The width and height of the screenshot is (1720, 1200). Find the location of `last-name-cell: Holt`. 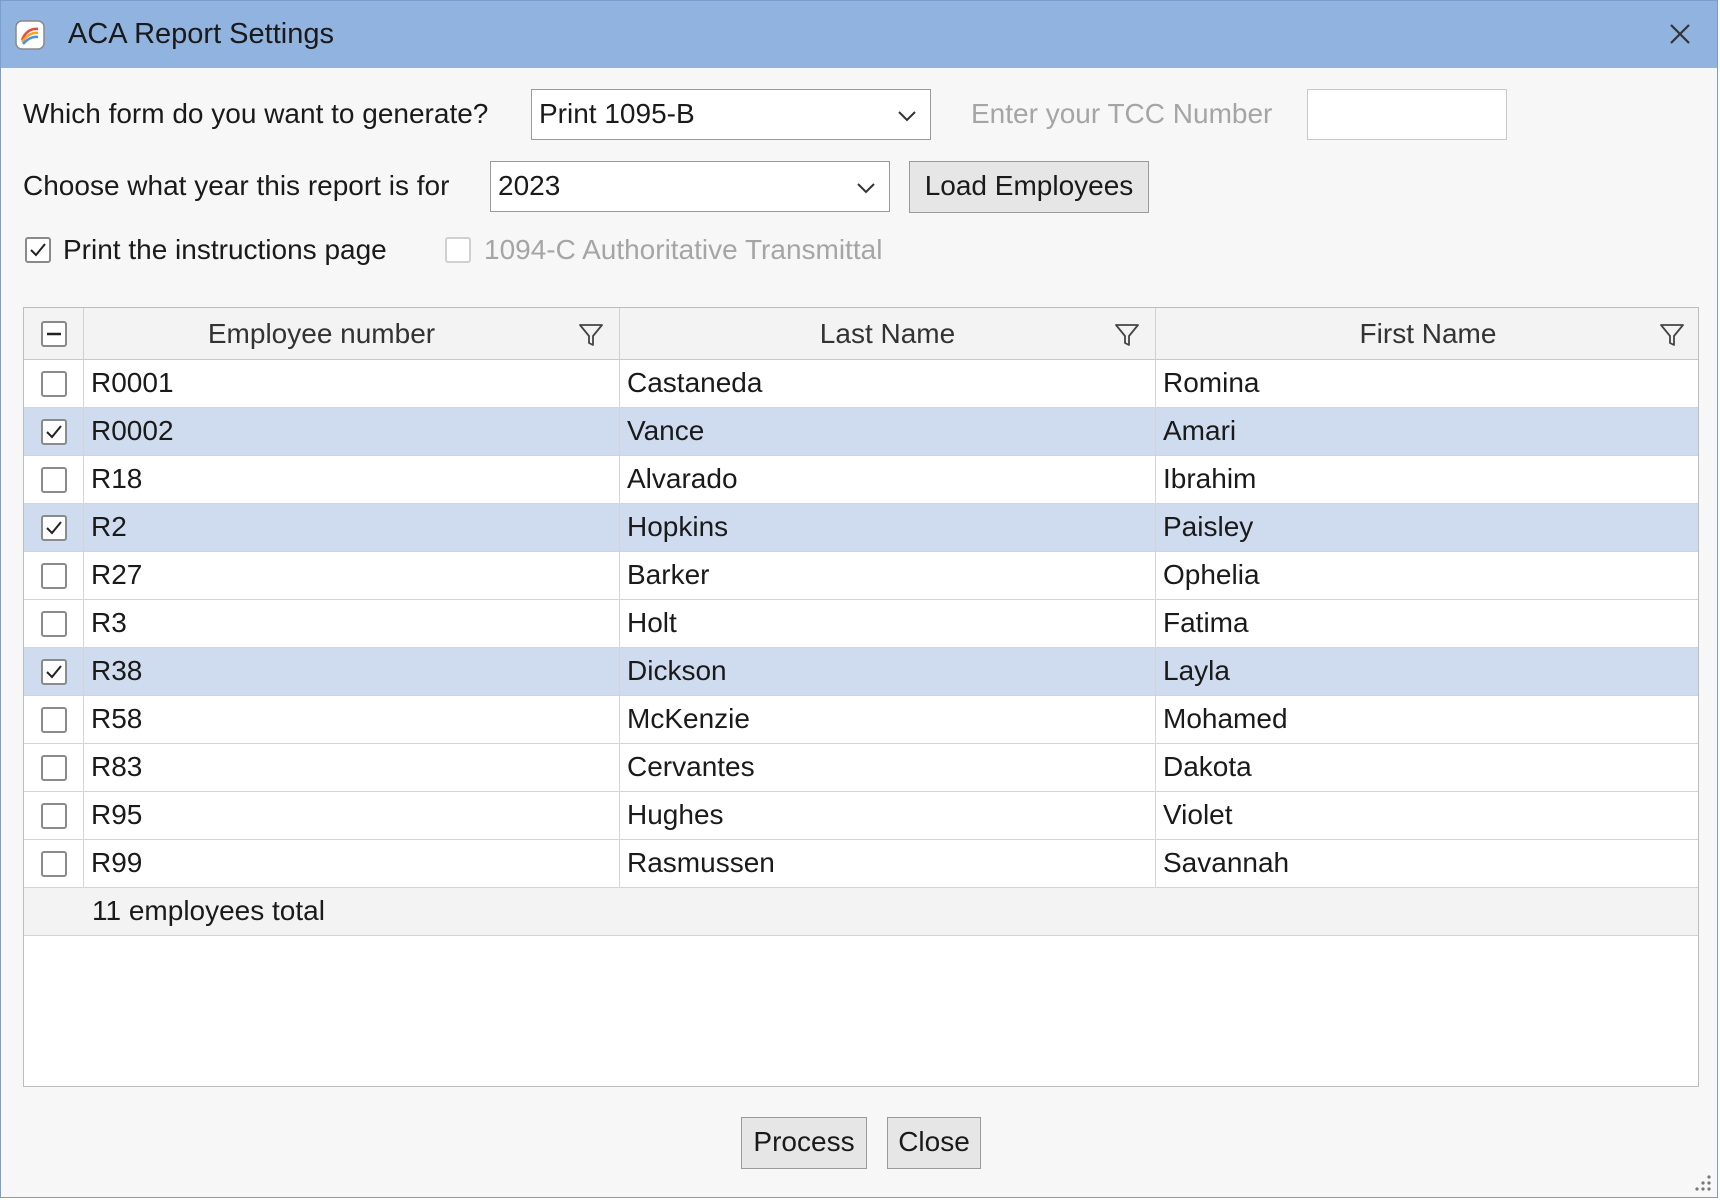

last-name-cell: Holt is located at coordinates (888, 623).